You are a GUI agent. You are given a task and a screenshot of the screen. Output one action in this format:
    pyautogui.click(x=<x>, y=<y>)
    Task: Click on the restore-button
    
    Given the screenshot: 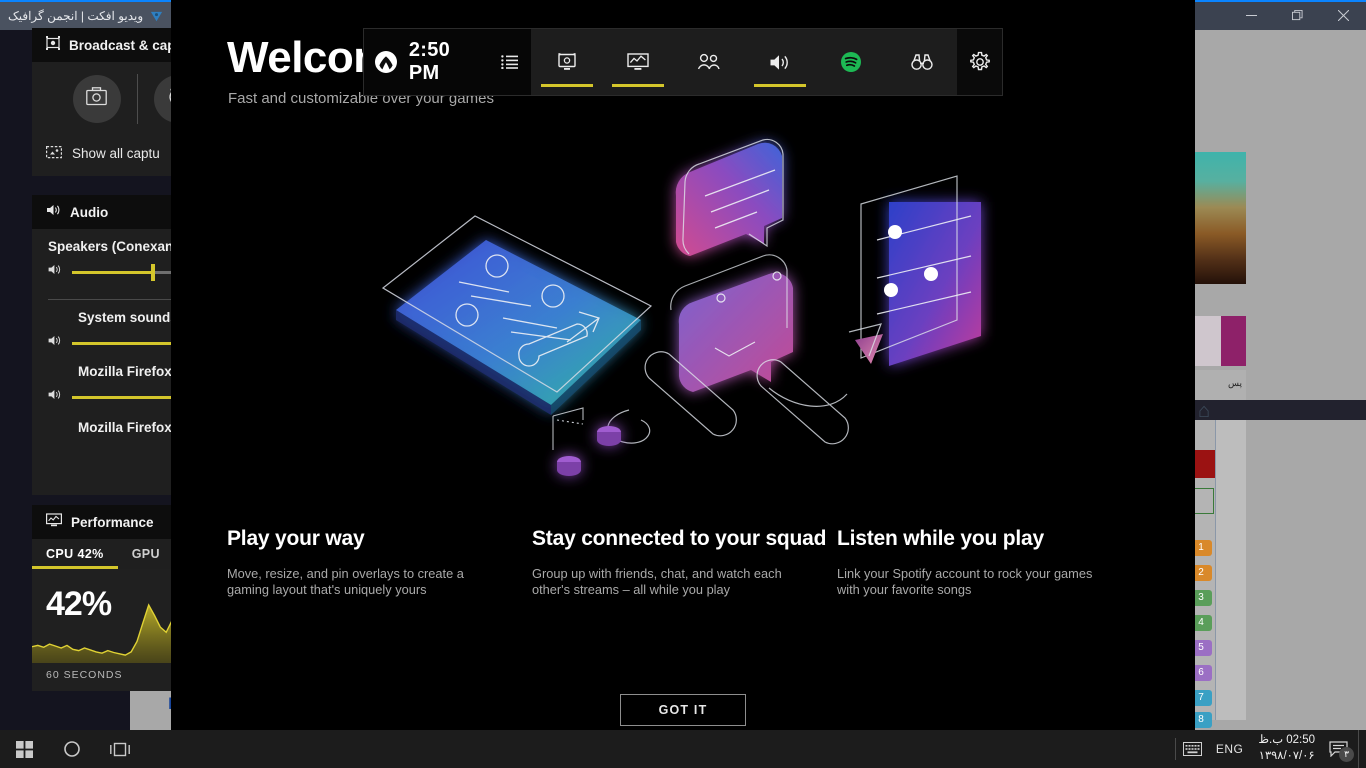 What is the action you would take?
    pyautogui.click(x=1297, y=15)
    